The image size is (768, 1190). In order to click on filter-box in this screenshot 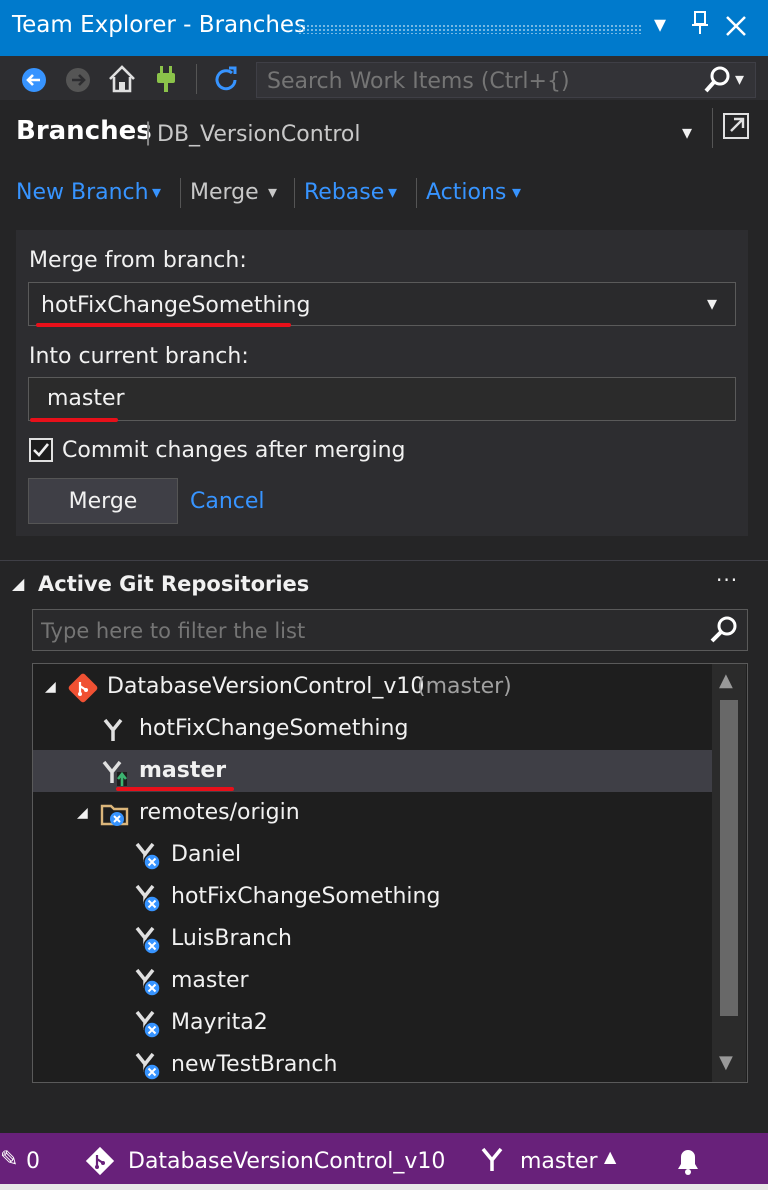, I will do `click(390, 630)`.